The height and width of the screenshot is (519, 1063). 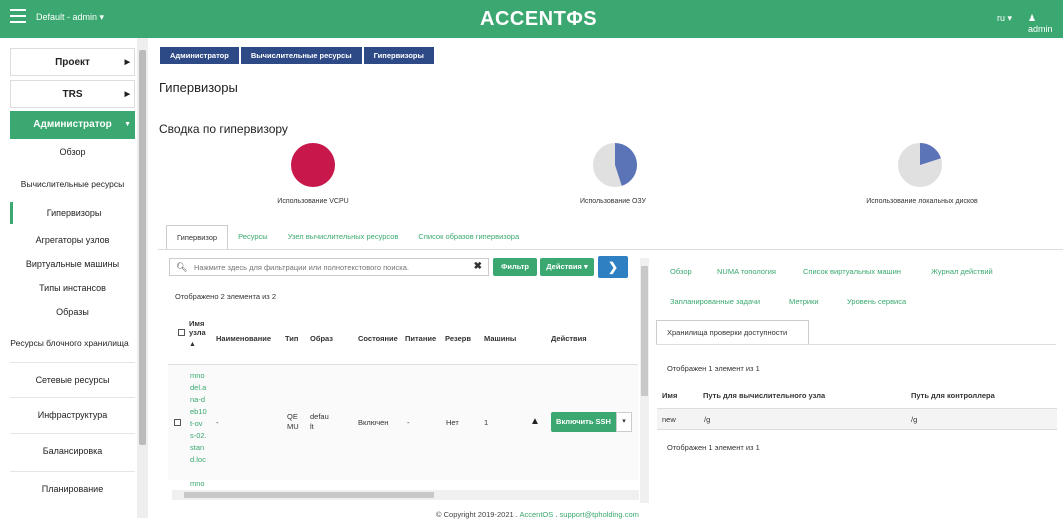 I want to click on sidebar-item-volumes: Ресурсы блочного хранилища, so click(x=69, y=343).